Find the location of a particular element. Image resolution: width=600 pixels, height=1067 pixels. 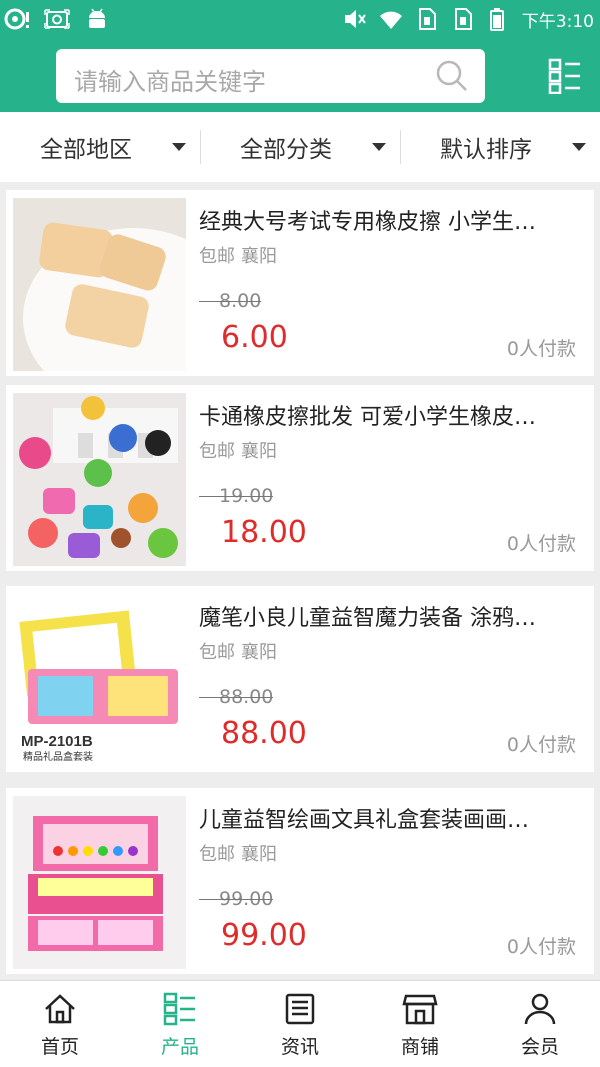

nav-products: 产品 is located at coordinates (180, 1024).